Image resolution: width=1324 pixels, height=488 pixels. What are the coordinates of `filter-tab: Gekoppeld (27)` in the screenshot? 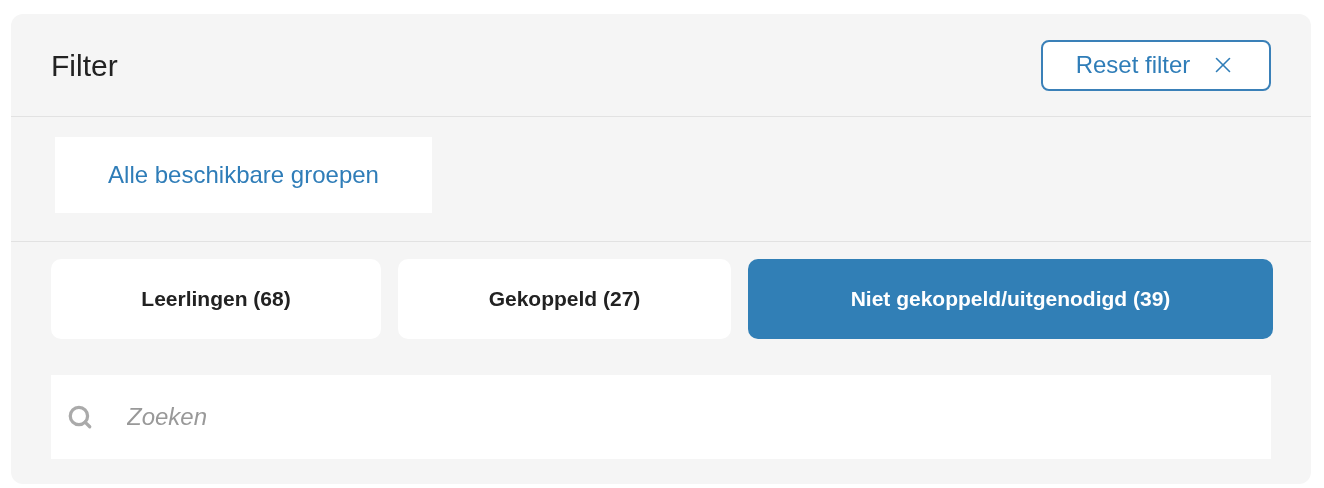 It's located at (564, 299).